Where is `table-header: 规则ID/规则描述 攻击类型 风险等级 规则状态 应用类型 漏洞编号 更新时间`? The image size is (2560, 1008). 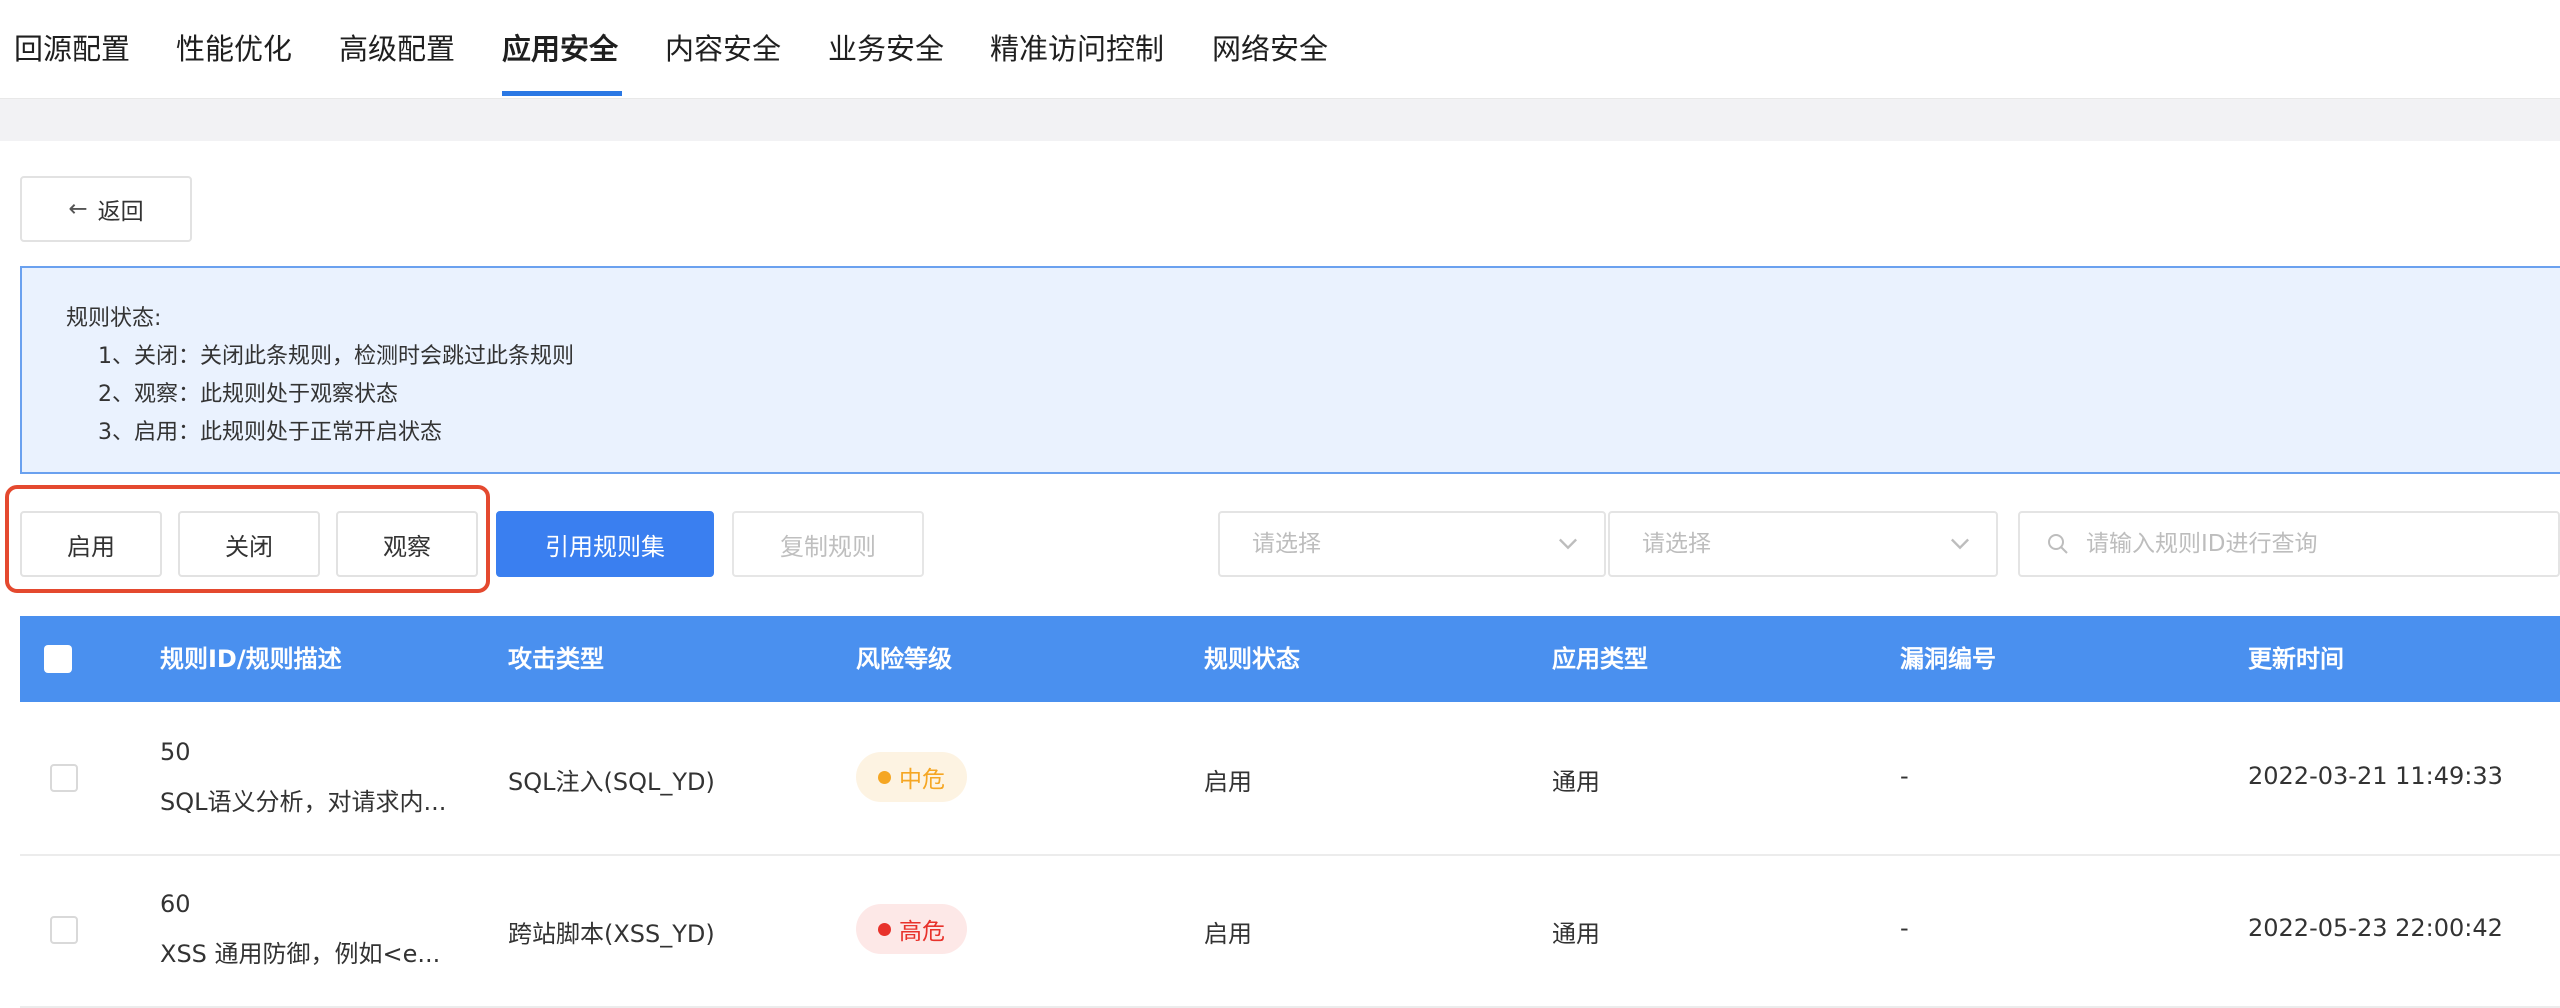 table-header: 规则ID/规则描述 攻击类型 风险等级 规则状态 应用类型 漏洞编号 更新时间 is located at coordinates (1290, 659).